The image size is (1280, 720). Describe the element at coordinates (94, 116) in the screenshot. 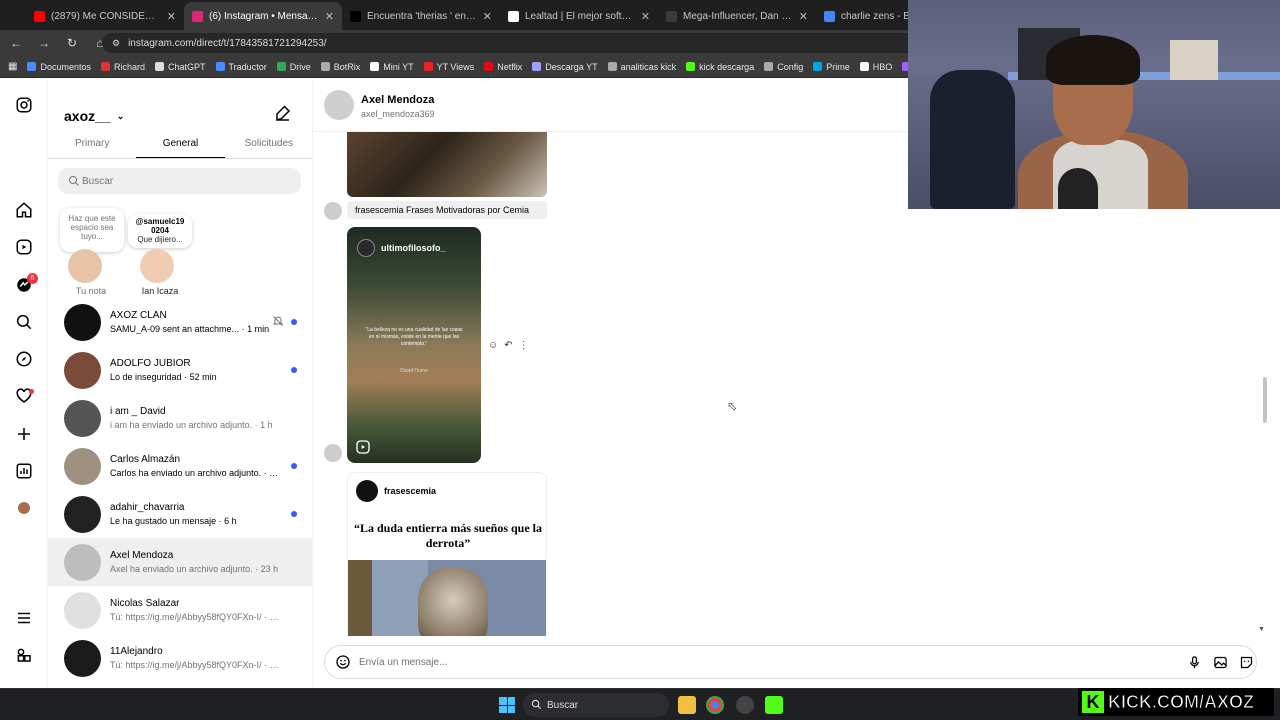

I see `account-switcher: axoz__ ⌄` at that location.